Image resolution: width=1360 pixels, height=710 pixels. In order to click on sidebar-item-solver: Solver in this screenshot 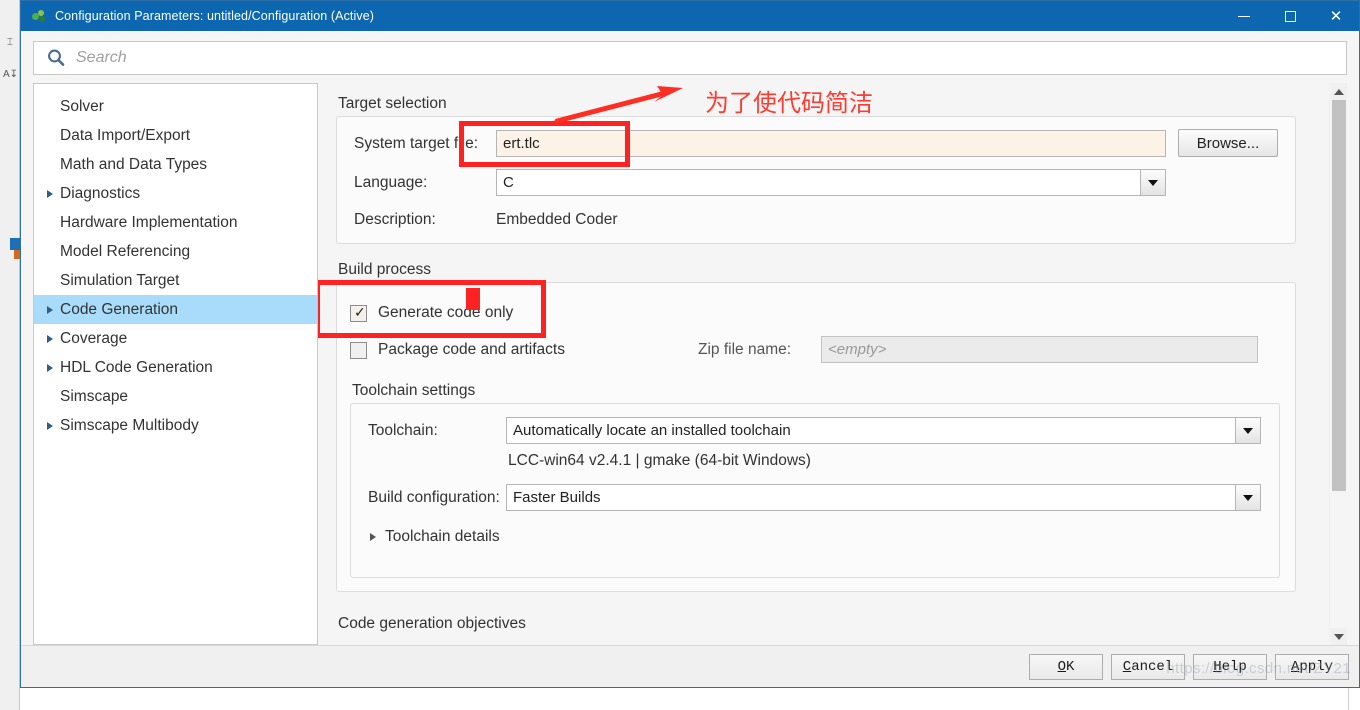, I will do `click(175, 106)`.